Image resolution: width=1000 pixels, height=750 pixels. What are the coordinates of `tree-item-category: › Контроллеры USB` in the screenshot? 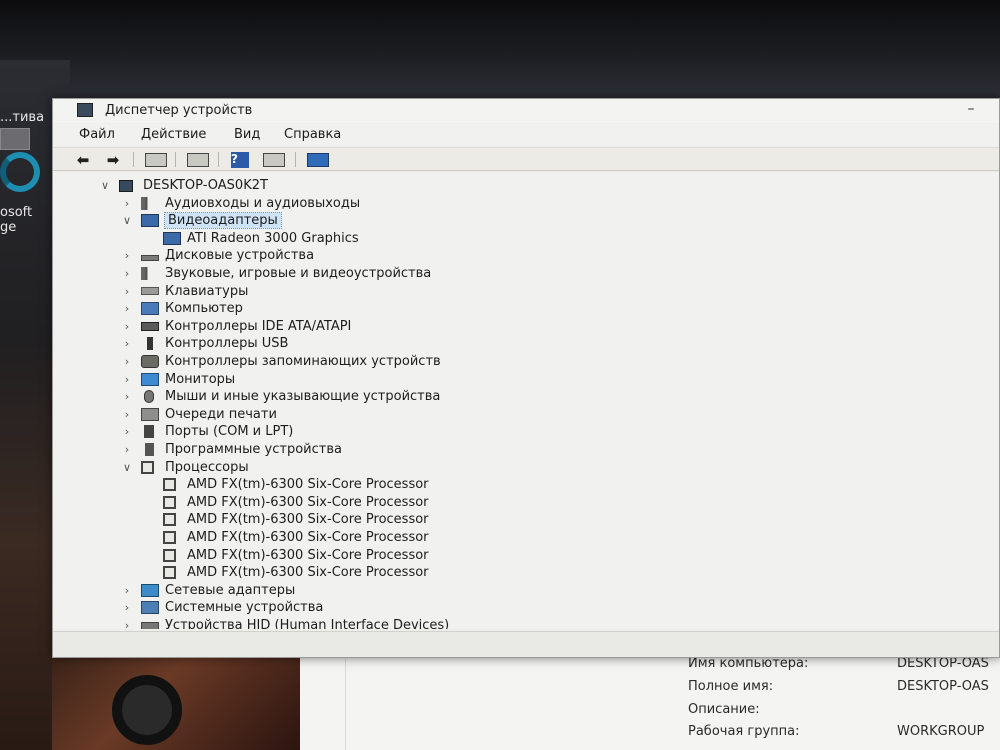 It's located at (526, 343).